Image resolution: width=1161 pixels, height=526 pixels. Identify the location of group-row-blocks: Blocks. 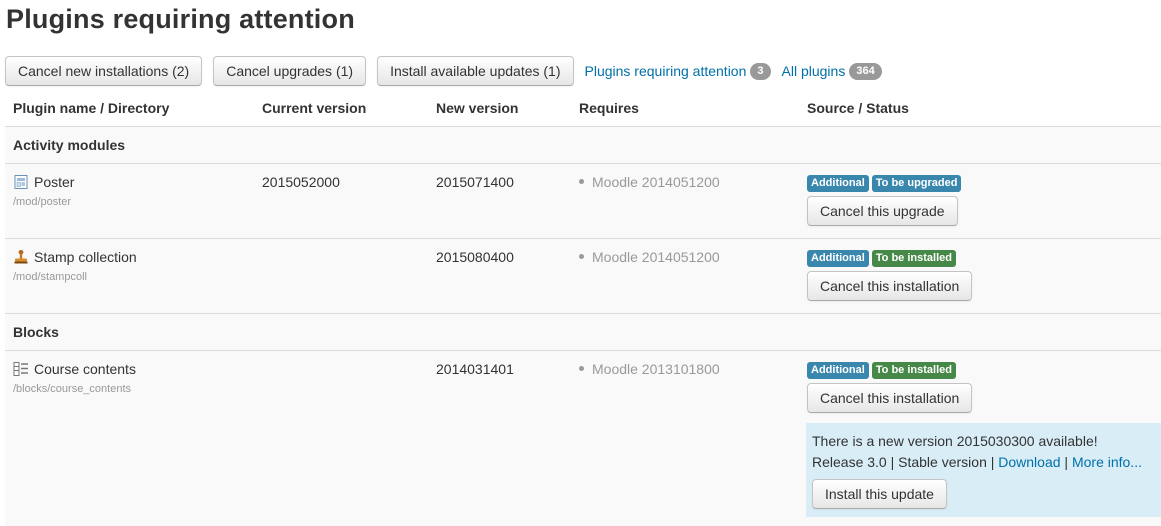
(583, 332).